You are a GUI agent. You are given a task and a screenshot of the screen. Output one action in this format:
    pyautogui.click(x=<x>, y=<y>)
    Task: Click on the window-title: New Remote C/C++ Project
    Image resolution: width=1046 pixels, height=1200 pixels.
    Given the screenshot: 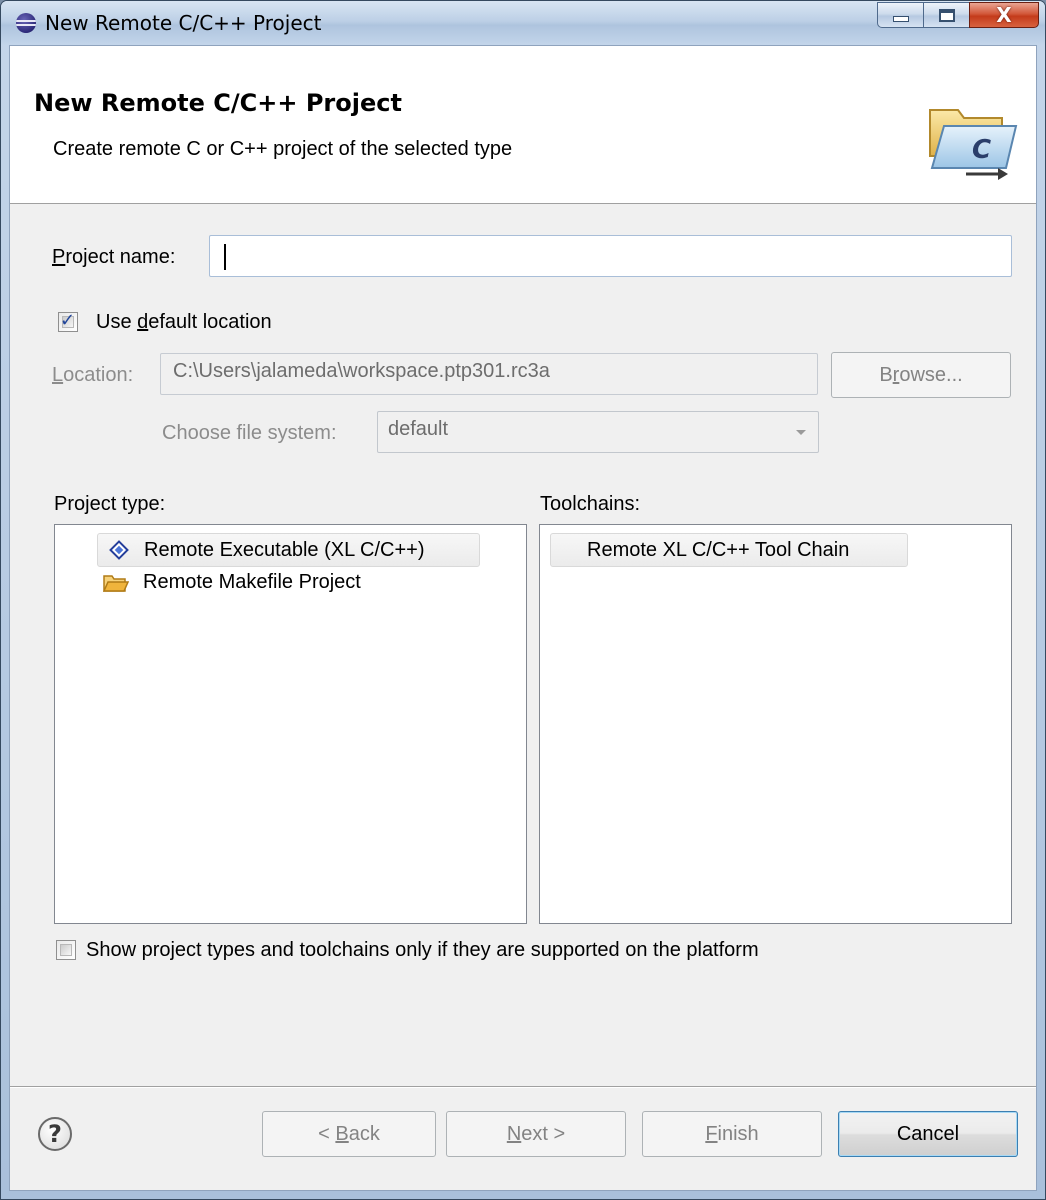 What is the action you would take?
    pyautogui.click(x=183, y=23)
    